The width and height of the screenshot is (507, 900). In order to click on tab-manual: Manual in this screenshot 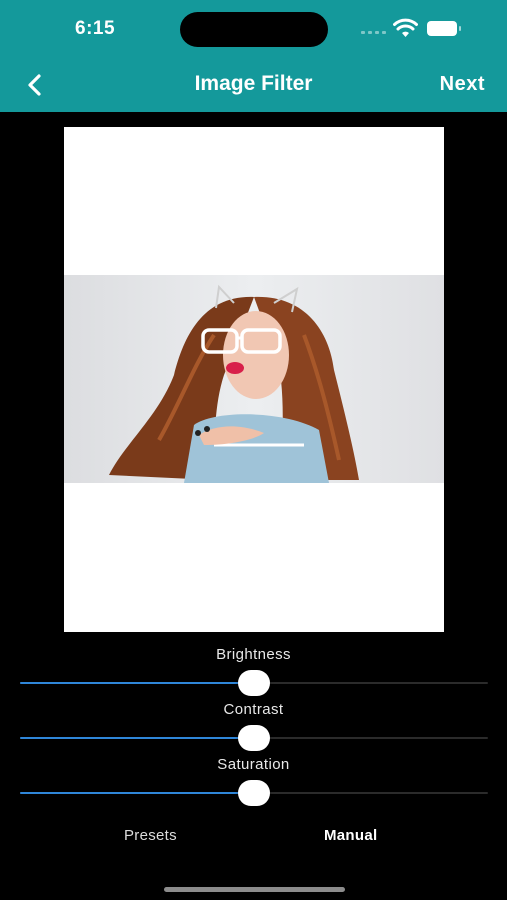, I will do `click(350, 835)`.